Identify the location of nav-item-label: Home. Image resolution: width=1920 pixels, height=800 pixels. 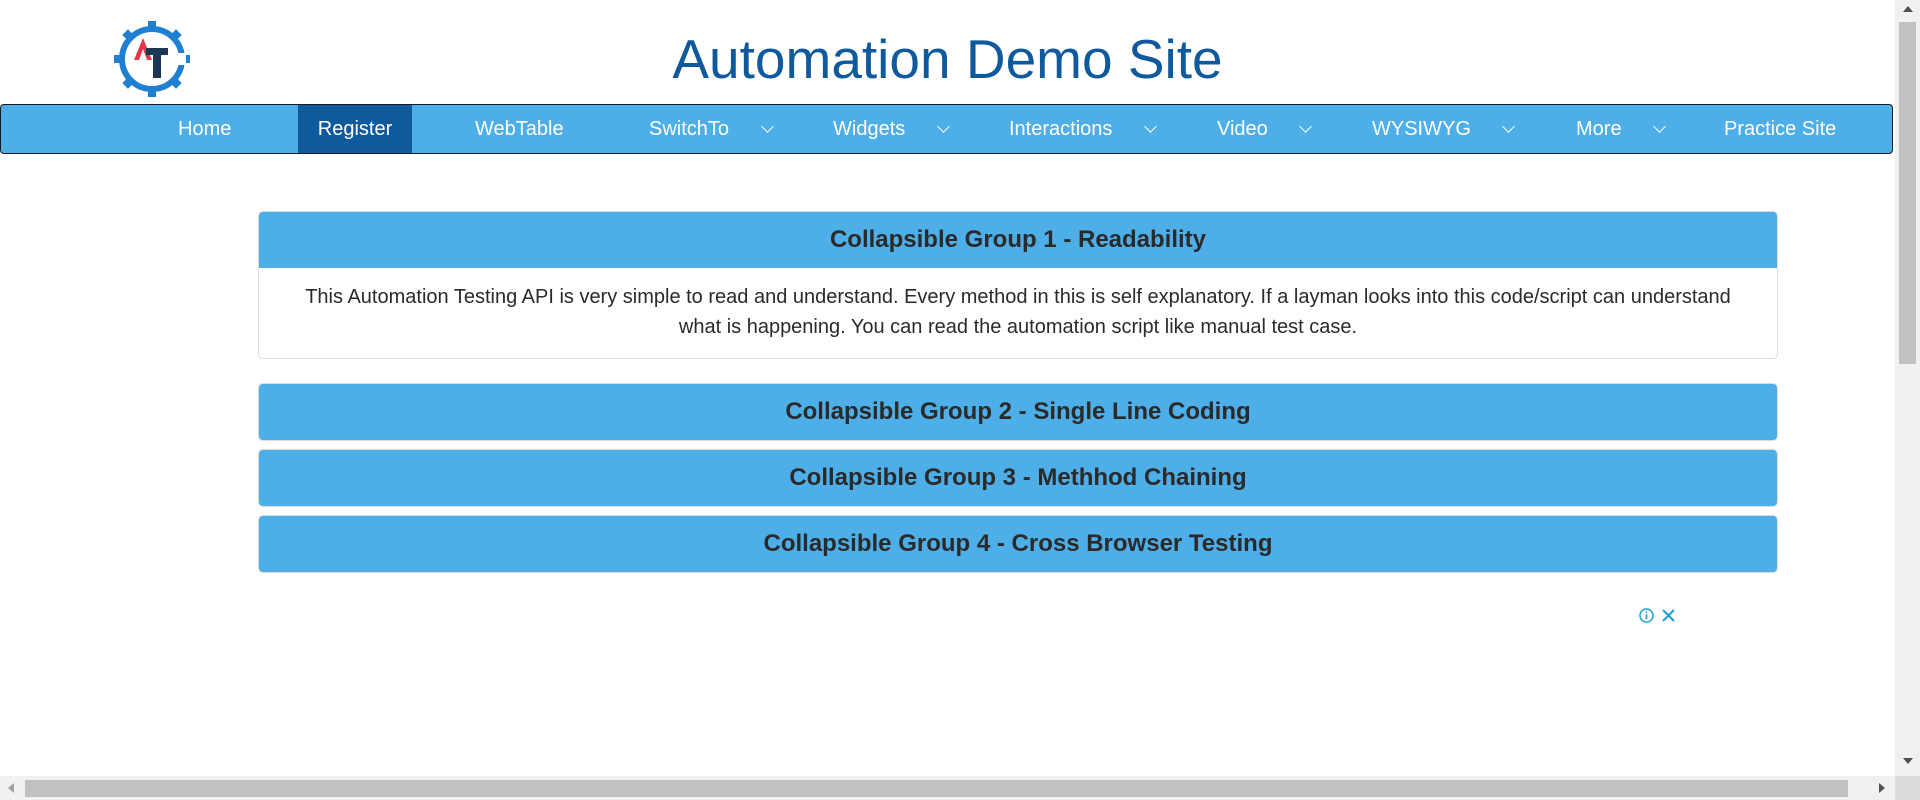
(205, 129).